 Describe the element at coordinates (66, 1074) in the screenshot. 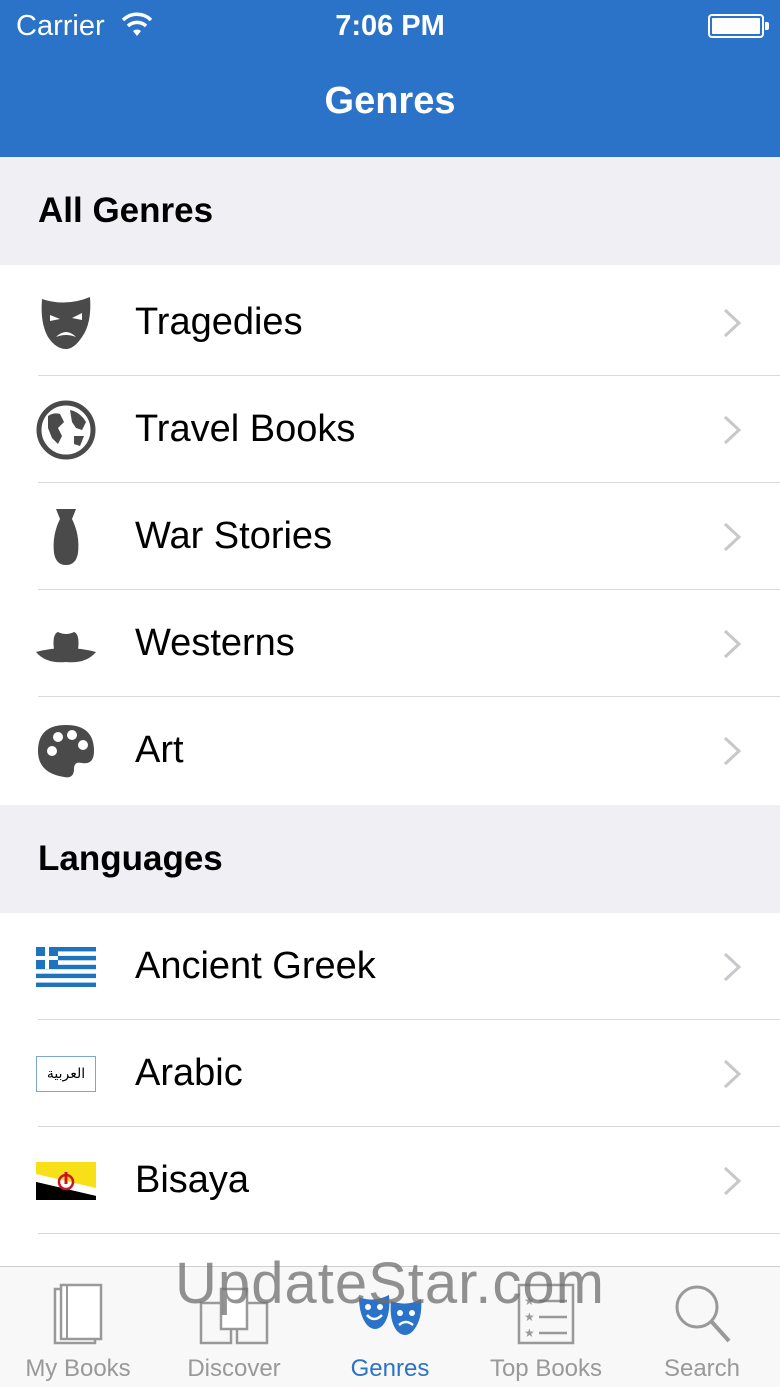

I see `arabic-script-icon: العربية` at that location.